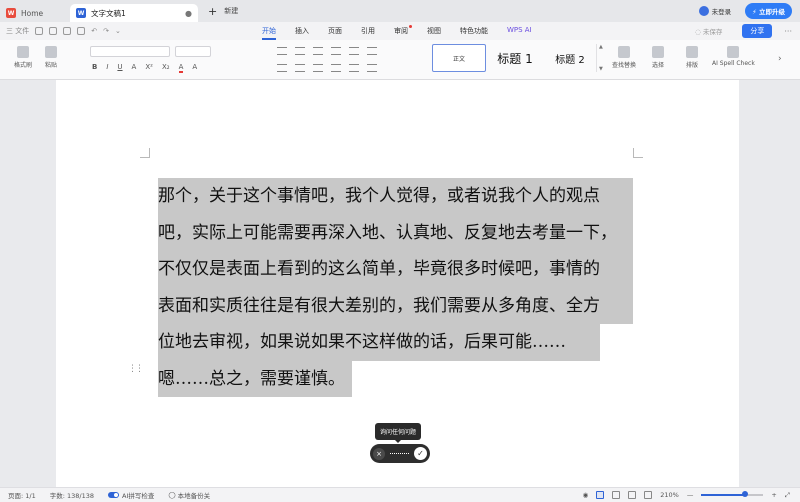 The height and width of the screenshot is (502, 800). Describe the element at coordinates (81, 31) in the screenshot. I see `preview-icon` at that location.